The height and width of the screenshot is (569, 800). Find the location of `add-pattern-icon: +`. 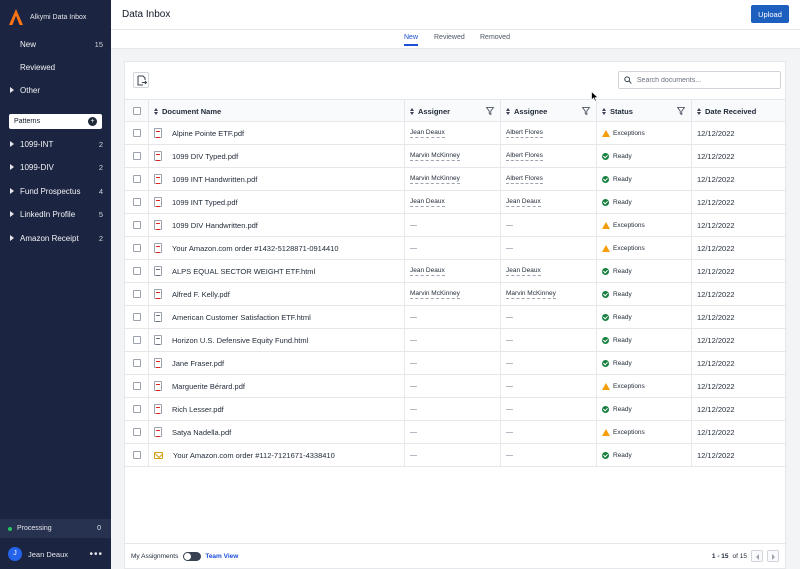

add-pattern-icon: + is located at coordinates (92, 121).